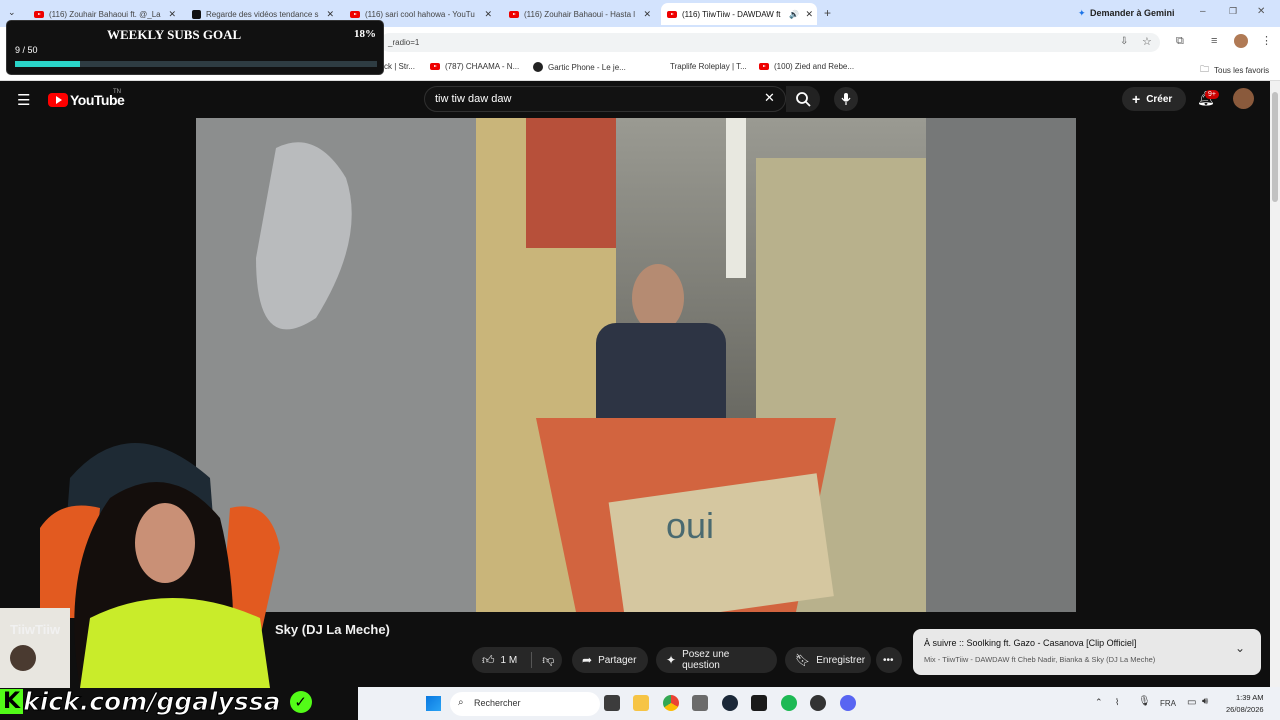 This screenshot has height=720, width=1280. What do you see at coordinates (488, 659) in the screenshot?
I see `thumbs-up-icon: 👍︎` at bounding box center [488, 659].